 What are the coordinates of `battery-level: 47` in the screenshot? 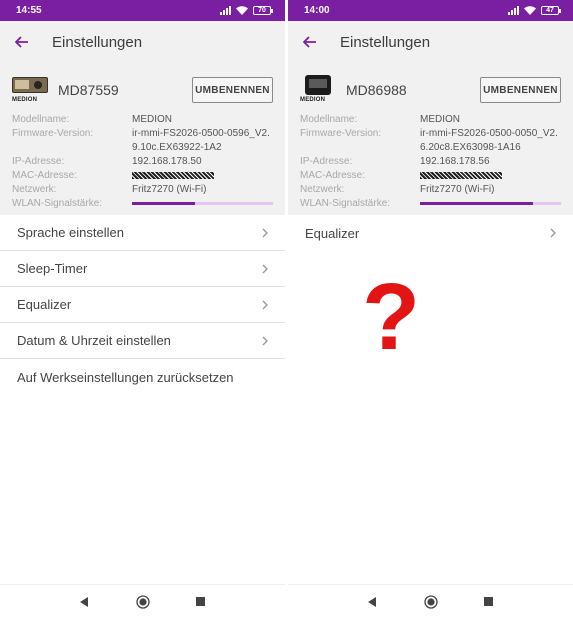 It's located at (550, 10).